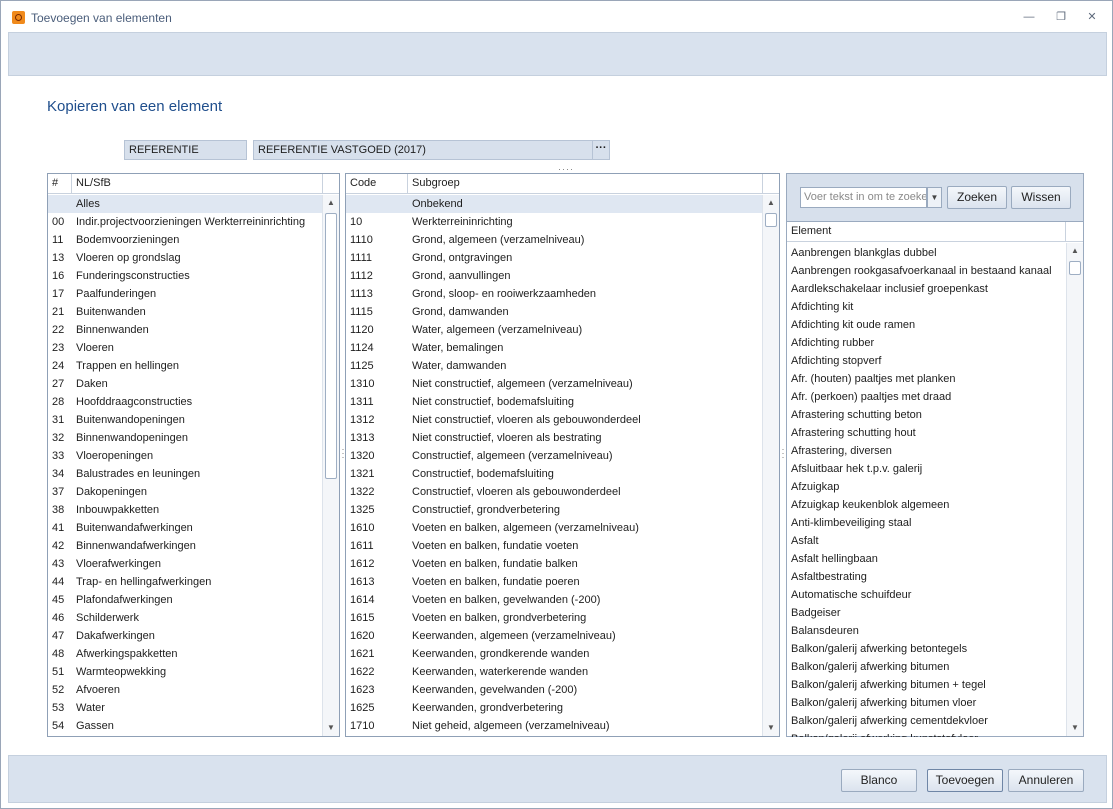 The image size is (1113, 809). I want to click on column-header-nlsfb: NL/SfB, so click(197, 184).